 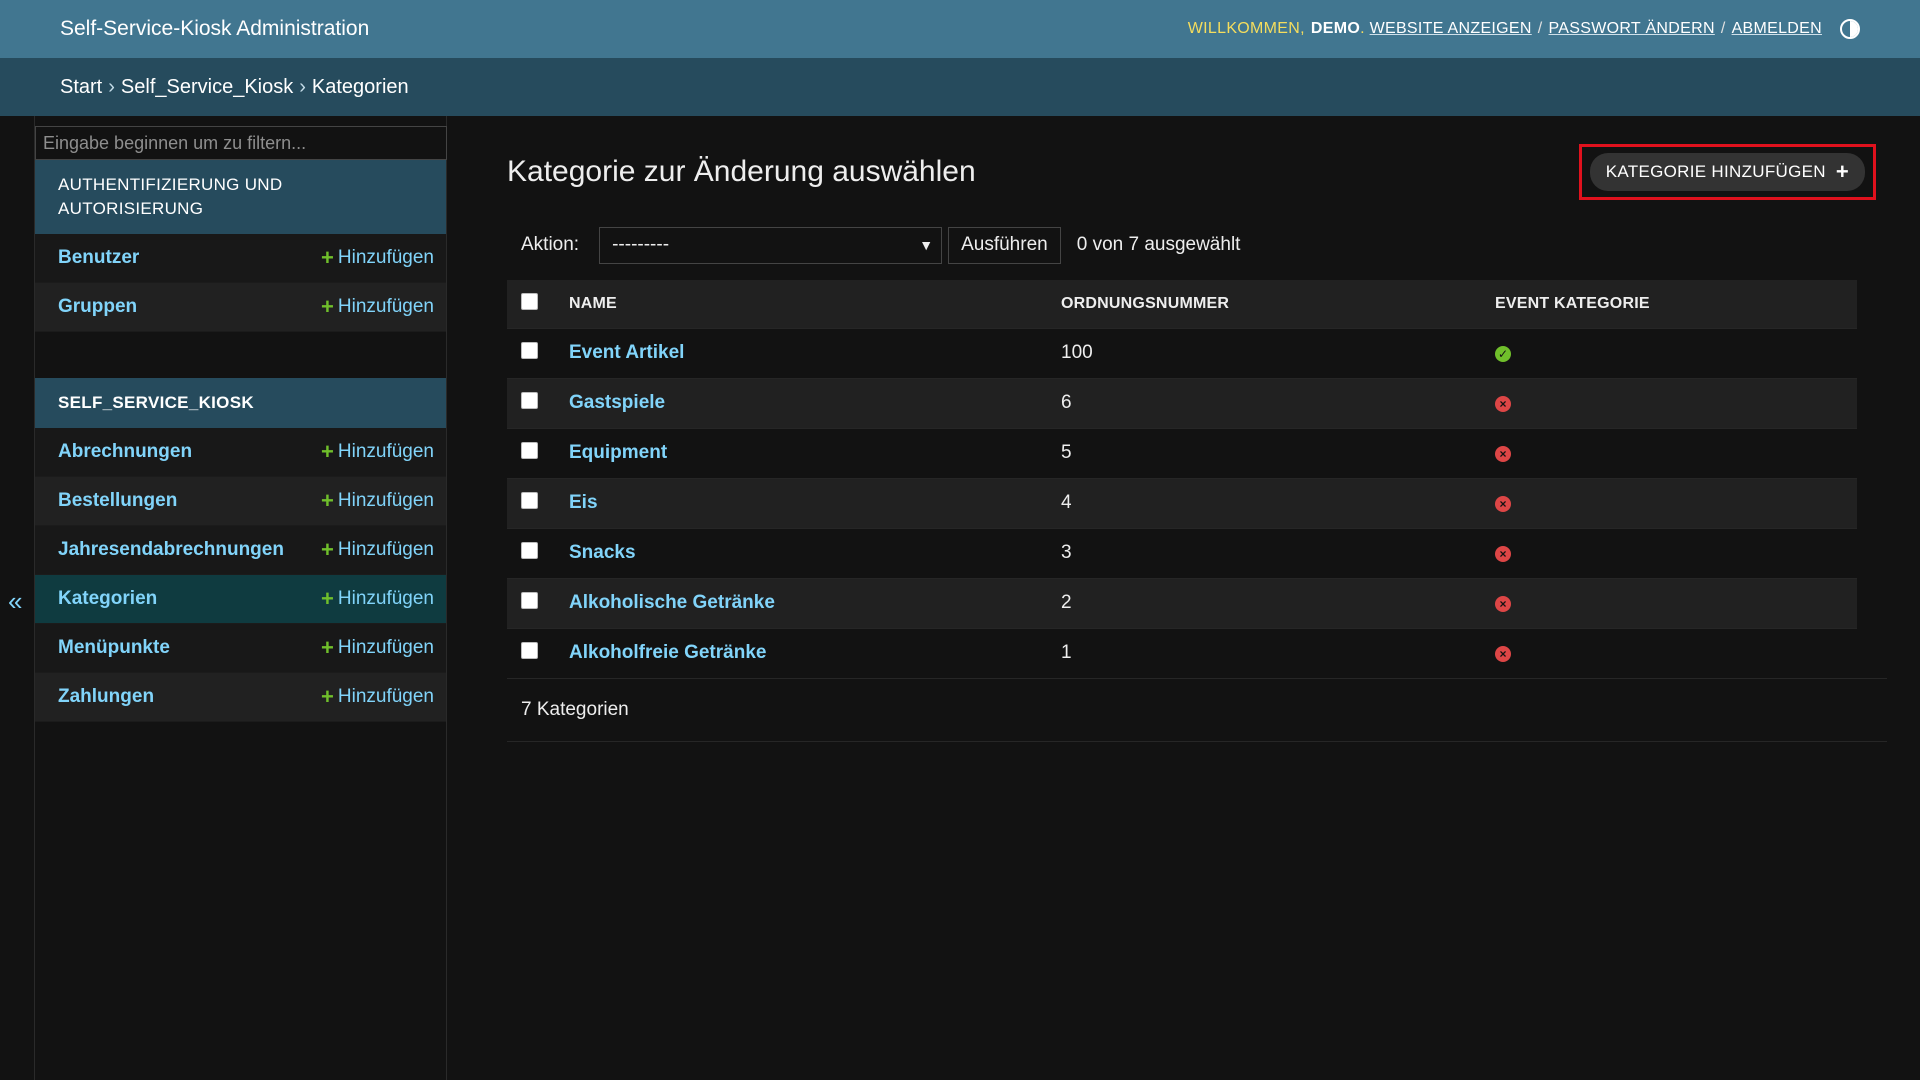 What do you see at coordinates (1246, 28) in the screenshot?
I see `welcome-text: WILLKOMMEN,` at bounding box center [1246, 28].